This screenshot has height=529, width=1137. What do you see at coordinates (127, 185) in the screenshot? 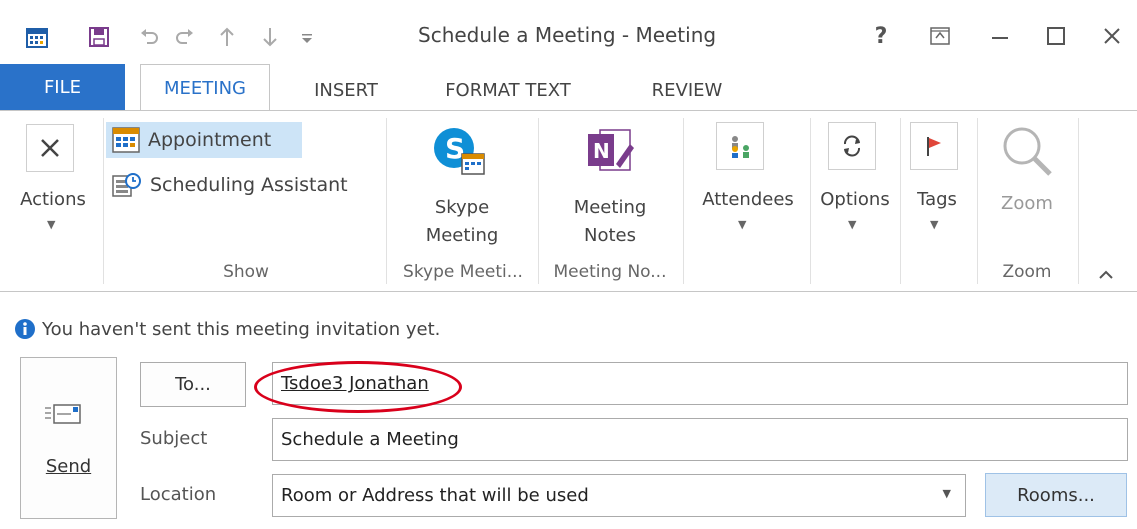
I see `scheduling-assistant-icon` at bounding box center [127, 185].